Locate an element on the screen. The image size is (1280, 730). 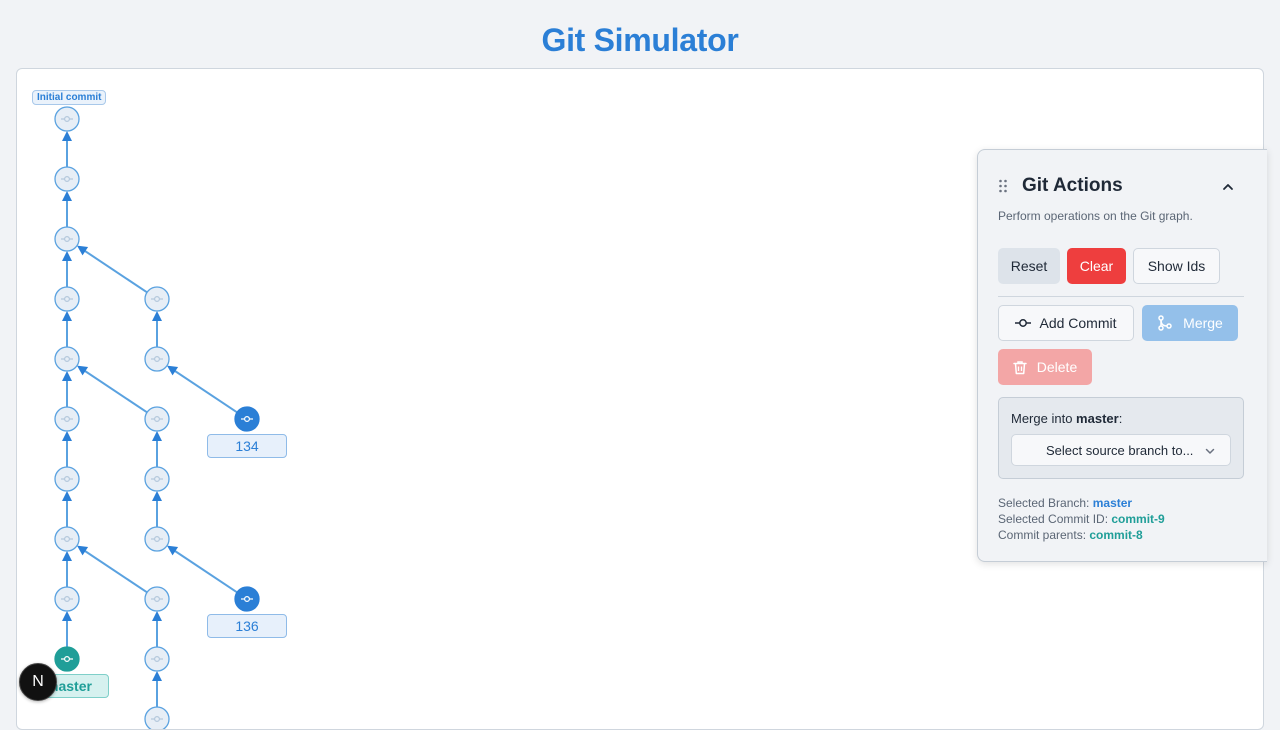
panel-title: Git Actions is located at coordinates (1072, 185).